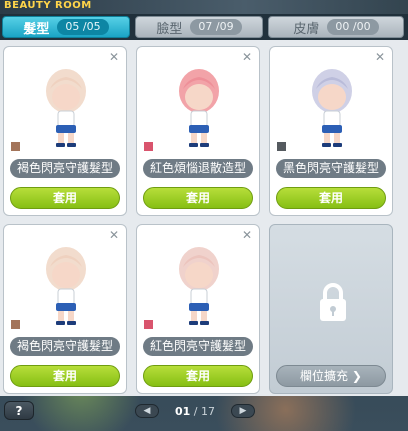  What do you see at coordinates (198, 346) in the screenshot?
I see `hair-style-name: 紅色閃亮守護髮型` at bounding box center [198, 346].